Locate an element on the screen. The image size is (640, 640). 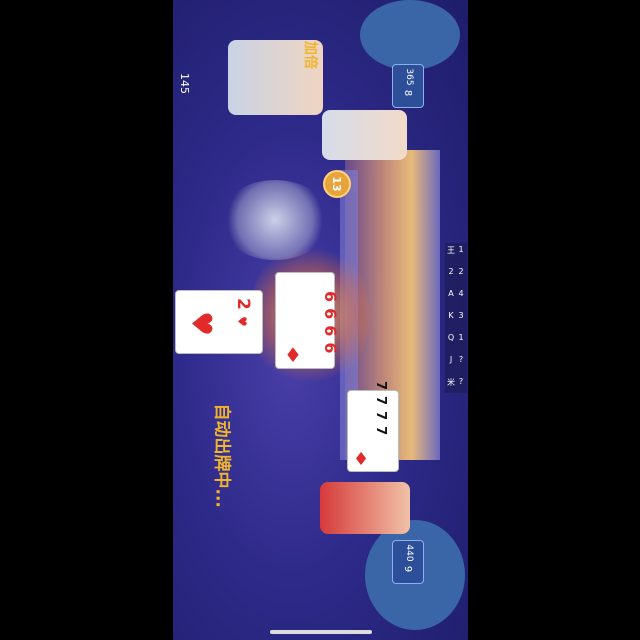
turn-countdown-value: 13 is located at coordinates (336, 184).